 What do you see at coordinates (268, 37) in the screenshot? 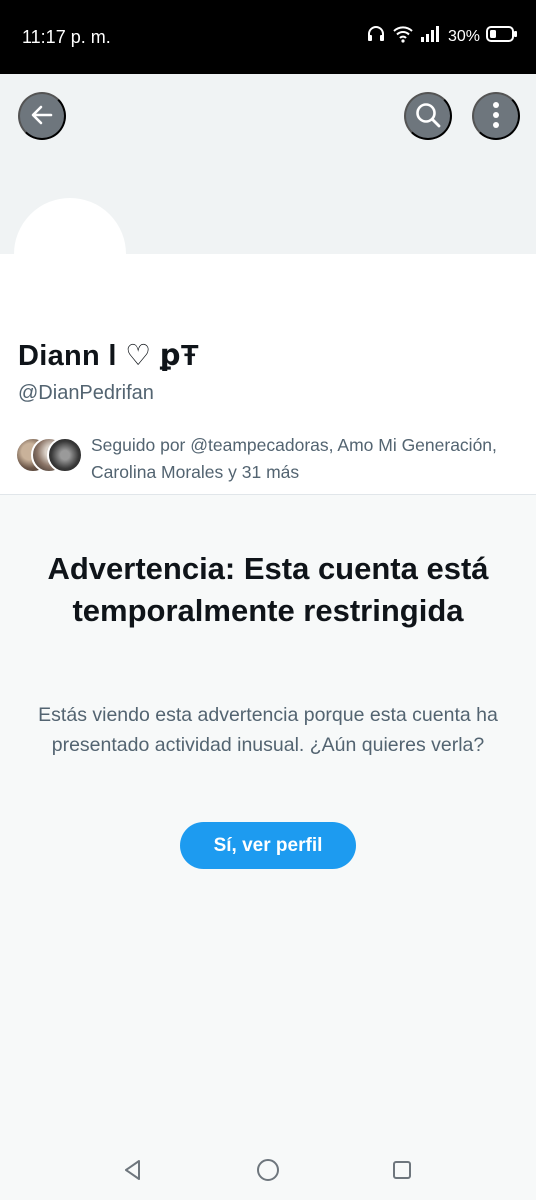
I see `status-bar: 11:17 p. m. 30%` at bounding box center [268, 37].